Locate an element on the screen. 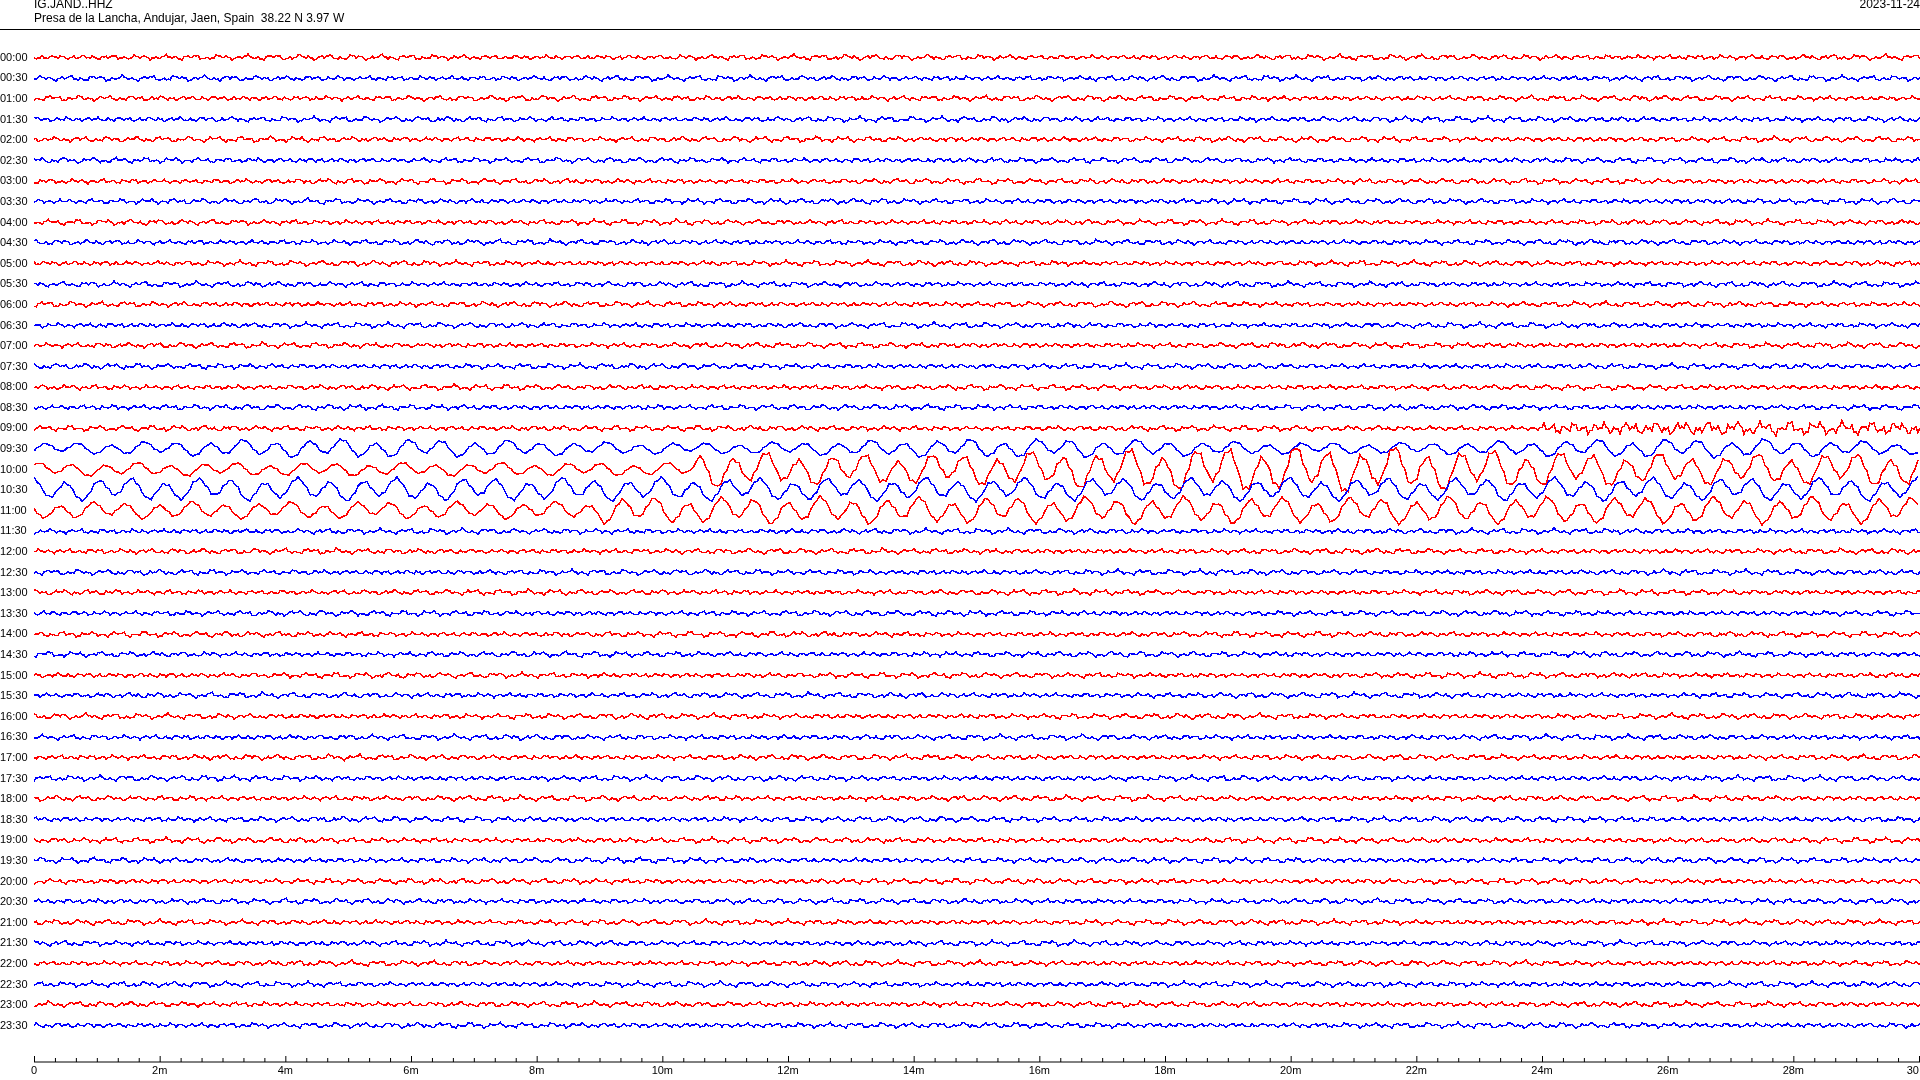 This screenshot has height=1080, width=1920. axis-label: 0 is located at coordinates (34, 1070).